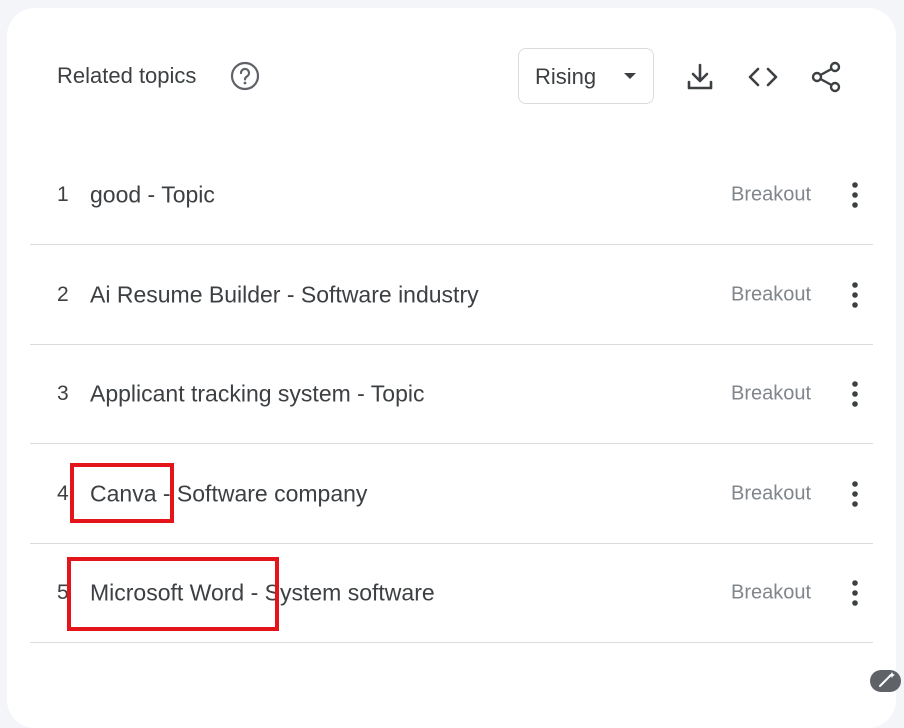 The width and height of the screenshot is (904, 728). What do you see at coordinates (451, 195) in the screenshot?
I see `list-item: 1 good - Topic Breakout` at bounding box center [451, 195].